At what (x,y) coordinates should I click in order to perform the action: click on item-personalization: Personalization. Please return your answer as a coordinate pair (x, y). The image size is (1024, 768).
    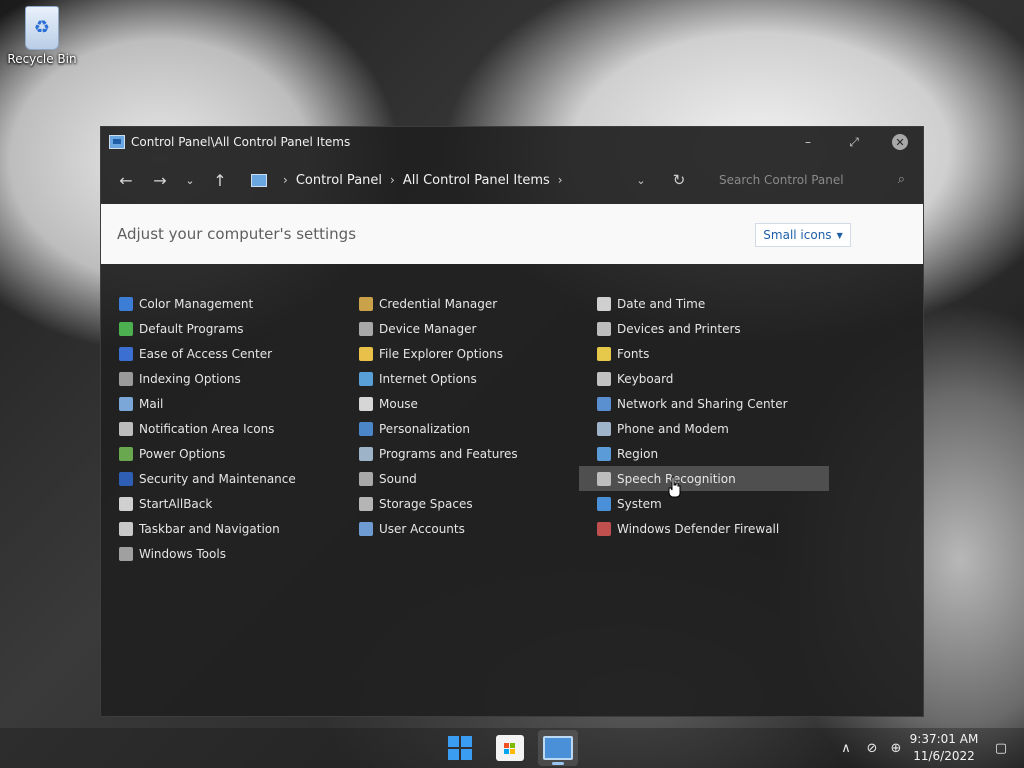
    Looking at the image, I should click on (457, 428).